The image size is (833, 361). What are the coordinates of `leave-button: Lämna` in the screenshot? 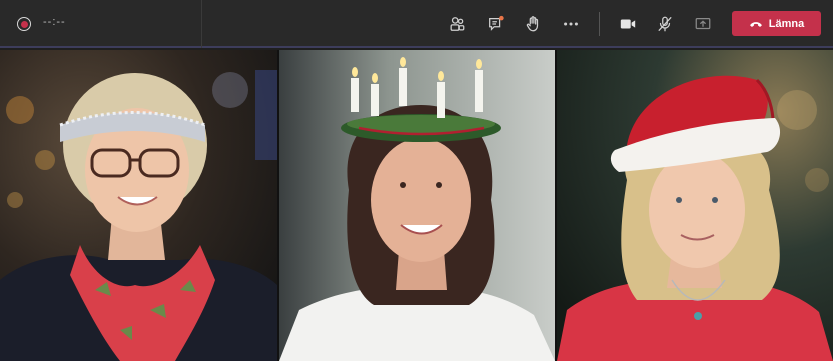 It's located at (776, 23).